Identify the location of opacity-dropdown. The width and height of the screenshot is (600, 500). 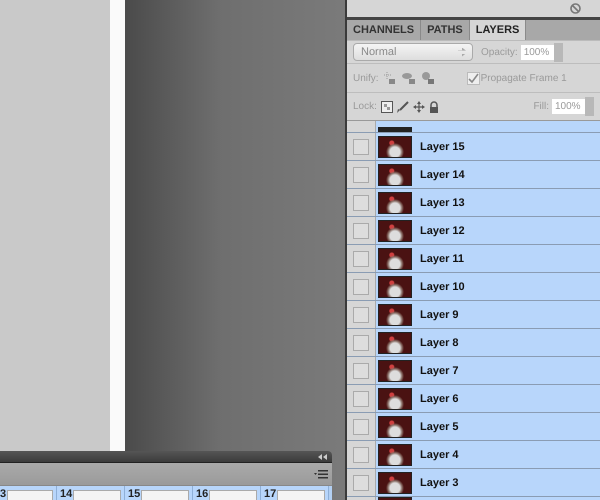
(558, 52).